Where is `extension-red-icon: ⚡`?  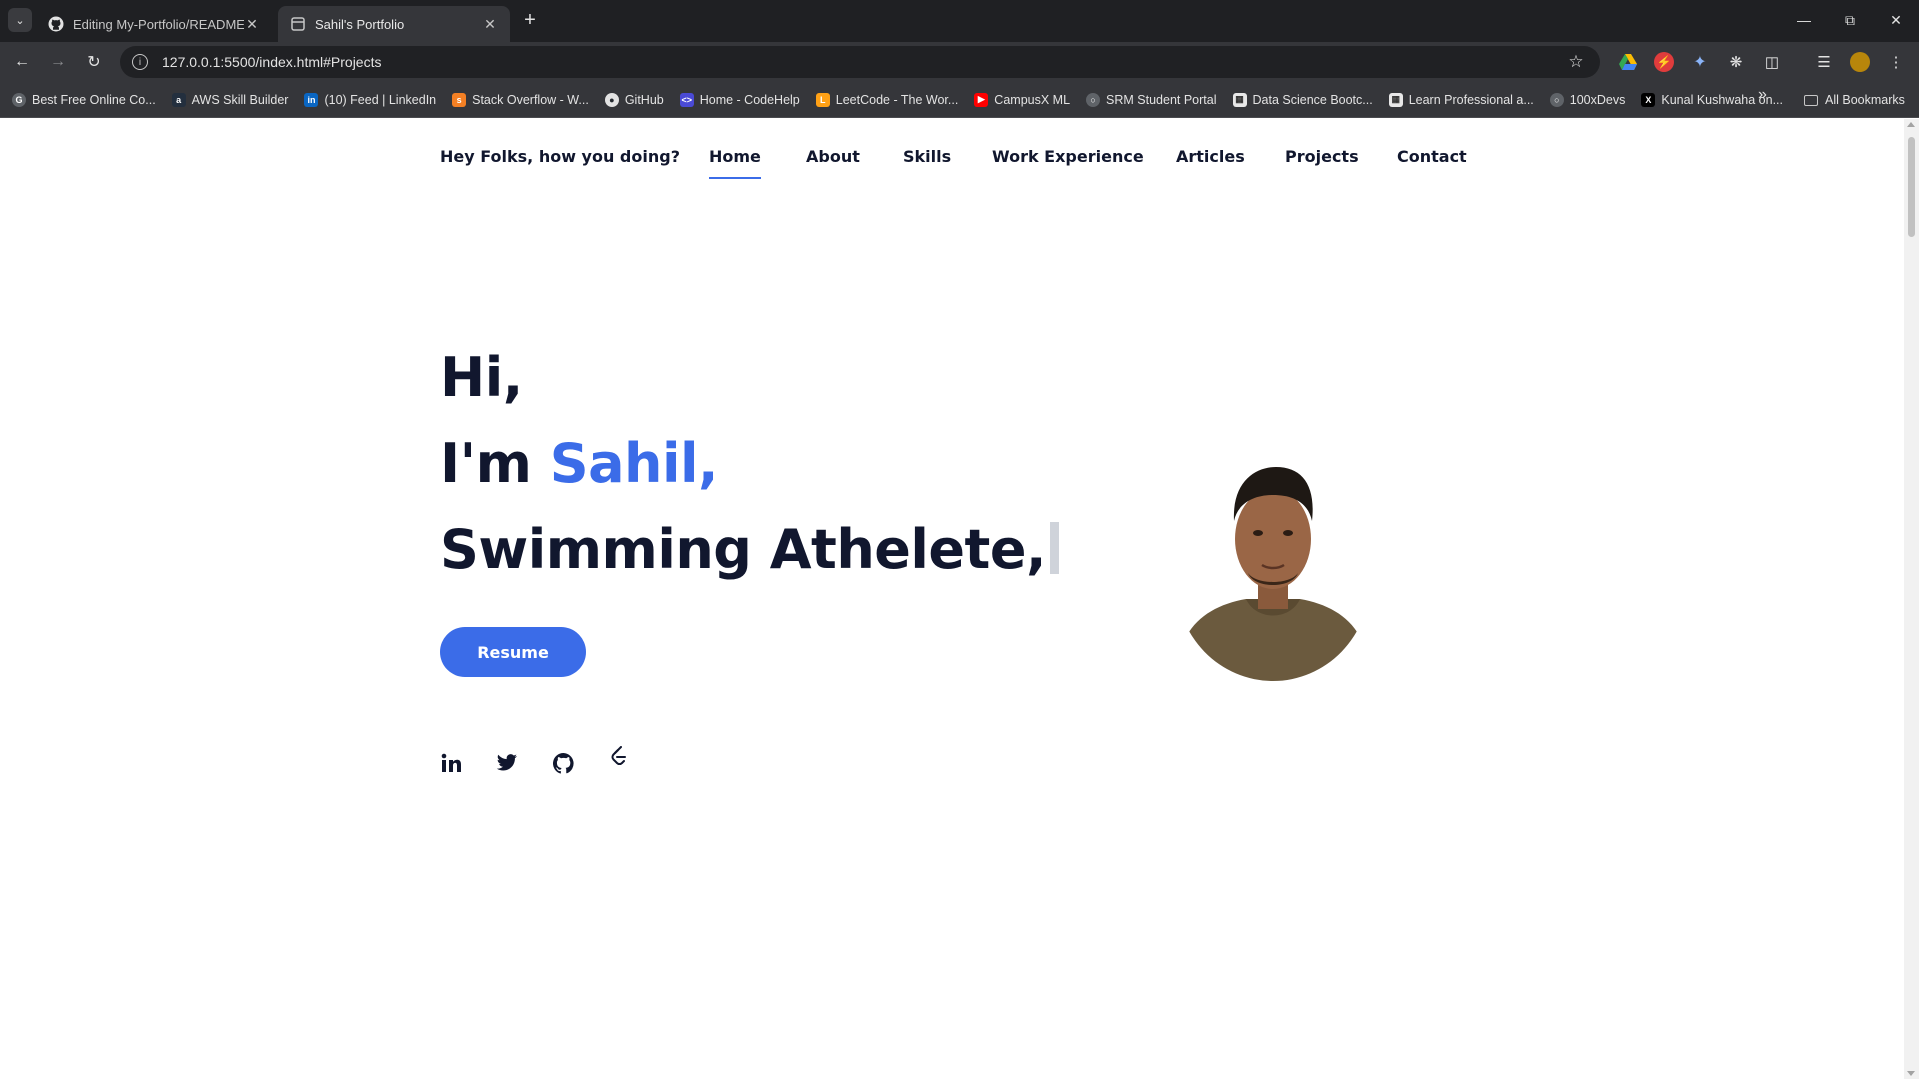 extension-red-icon: ⚡ is located at coordinates (1664, 62).